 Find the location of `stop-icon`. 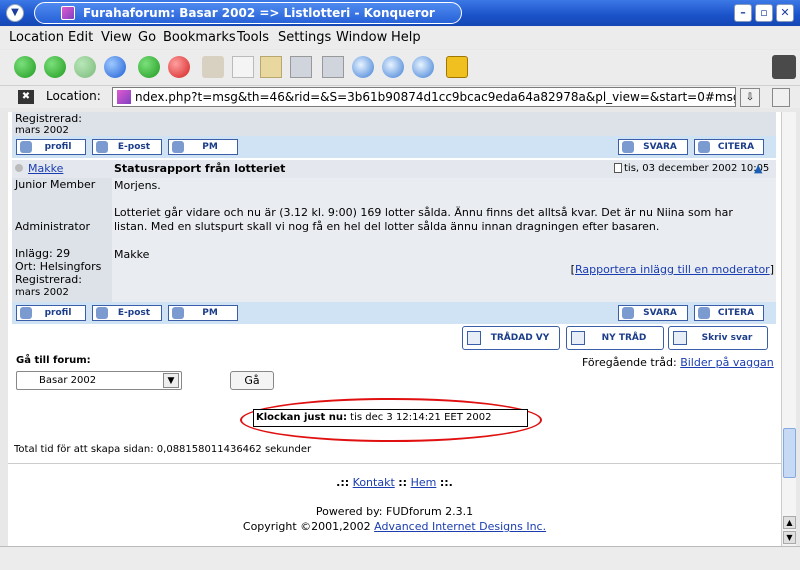

stop-icon is located at coordinates (179, 67).